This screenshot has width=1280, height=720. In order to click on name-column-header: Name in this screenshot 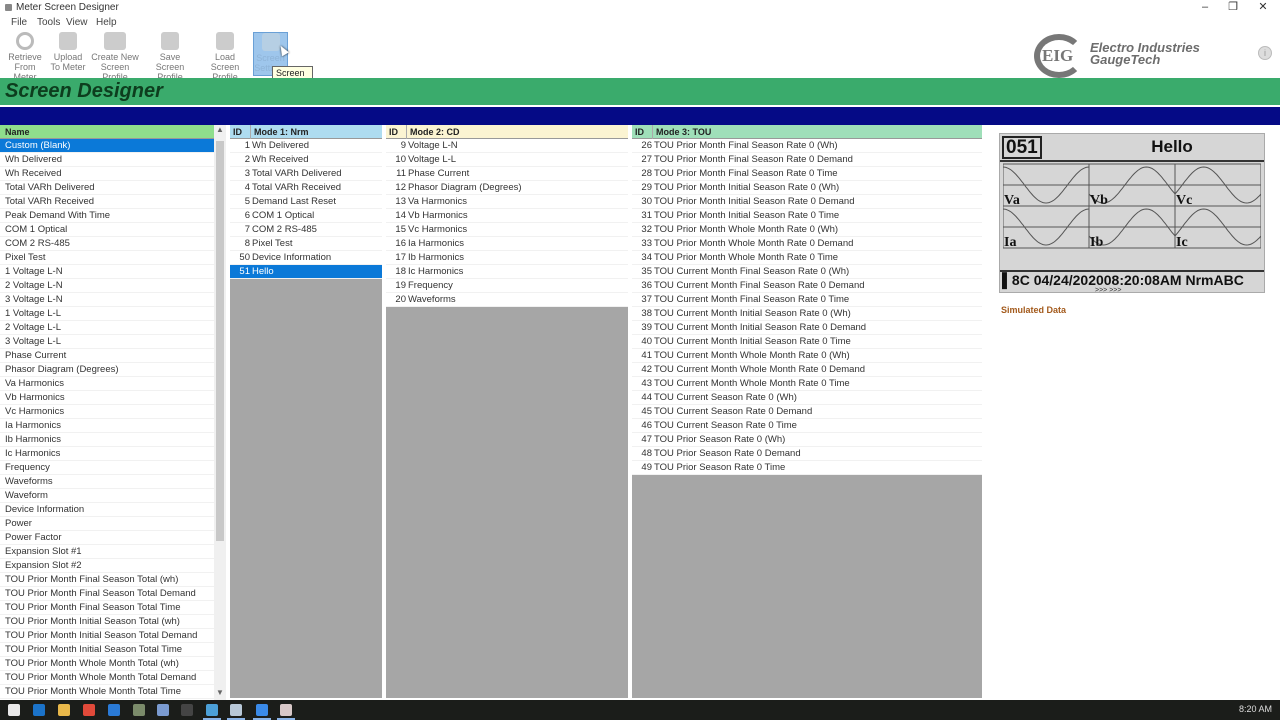, I will do `click(107, 132)`.